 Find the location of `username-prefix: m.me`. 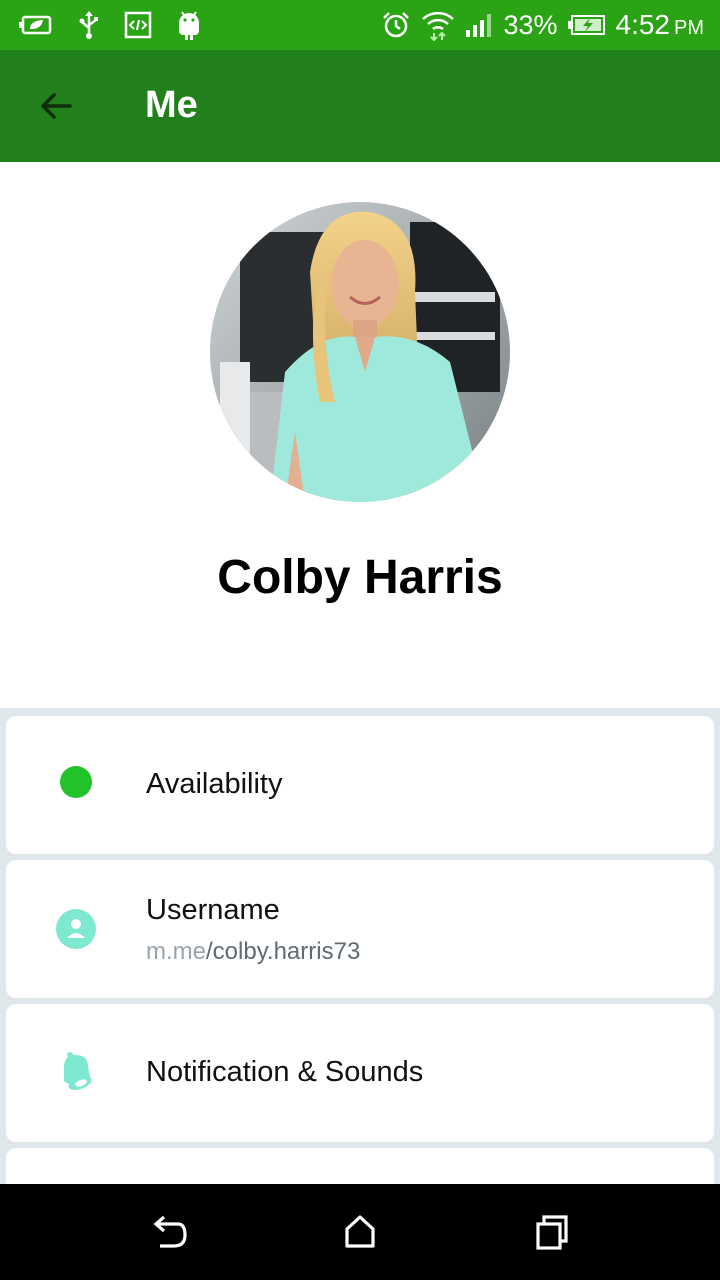

username-prefix: m.me is located at coordinates (176, 951).